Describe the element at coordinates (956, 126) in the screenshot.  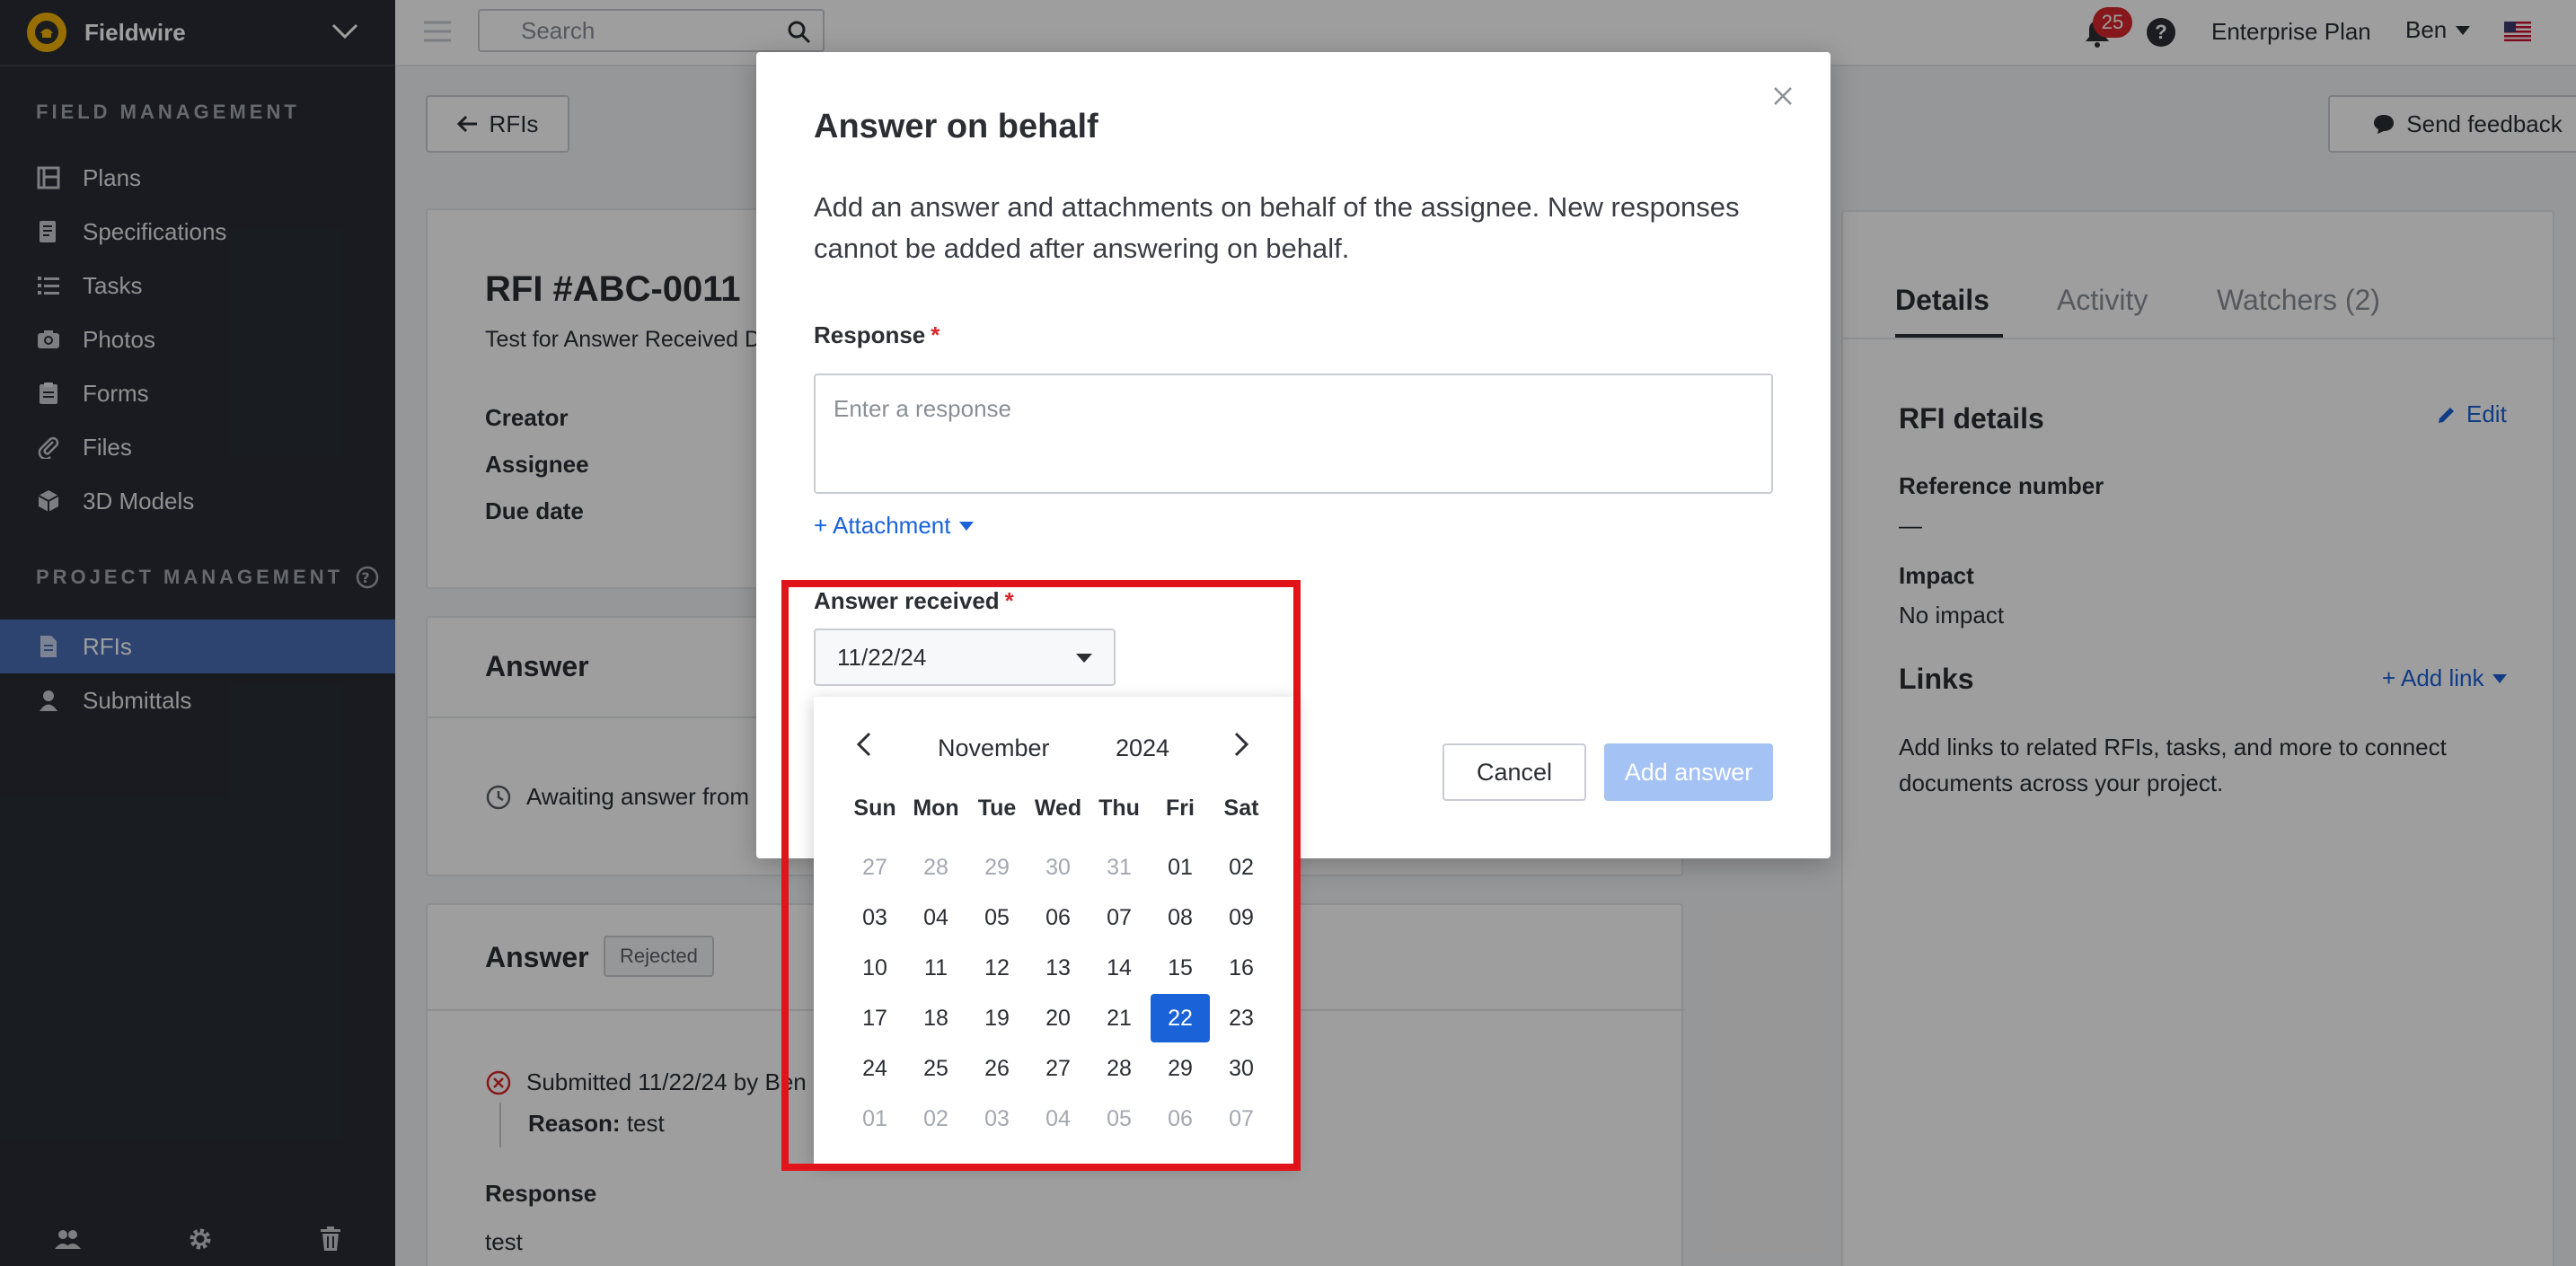
I see `modal-title: Answer on behalf` at that location.